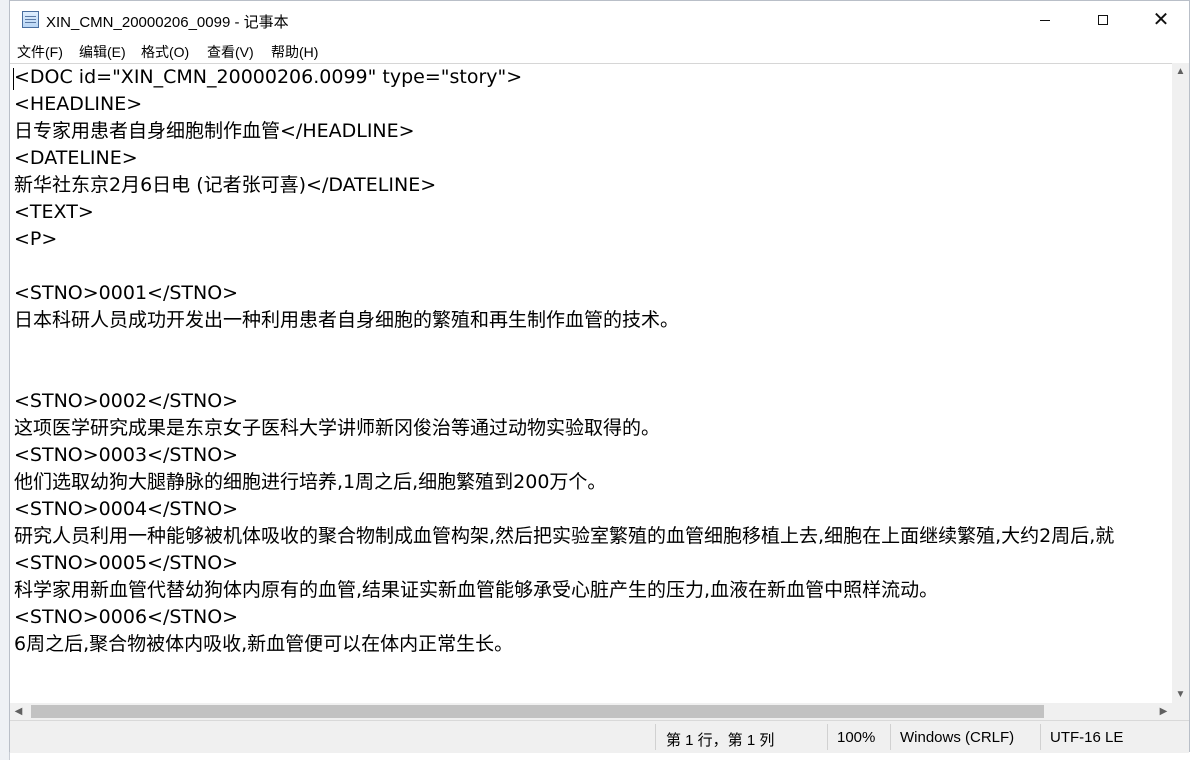 The height and width of the screenshot is (760, 1200). Describe the element at coordinates (126, 401) in the screenshot. I see `text-line: <STNO>0002</STNO>` at that location.